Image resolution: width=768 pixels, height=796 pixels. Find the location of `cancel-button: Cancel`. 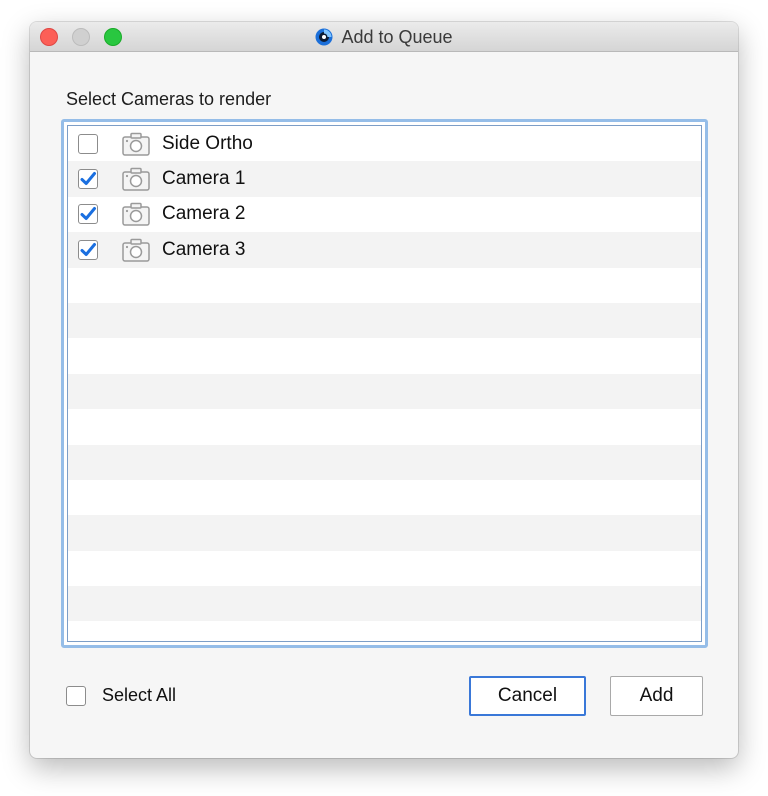

cancel-button: Cancel is located at coordinates (527, 696).